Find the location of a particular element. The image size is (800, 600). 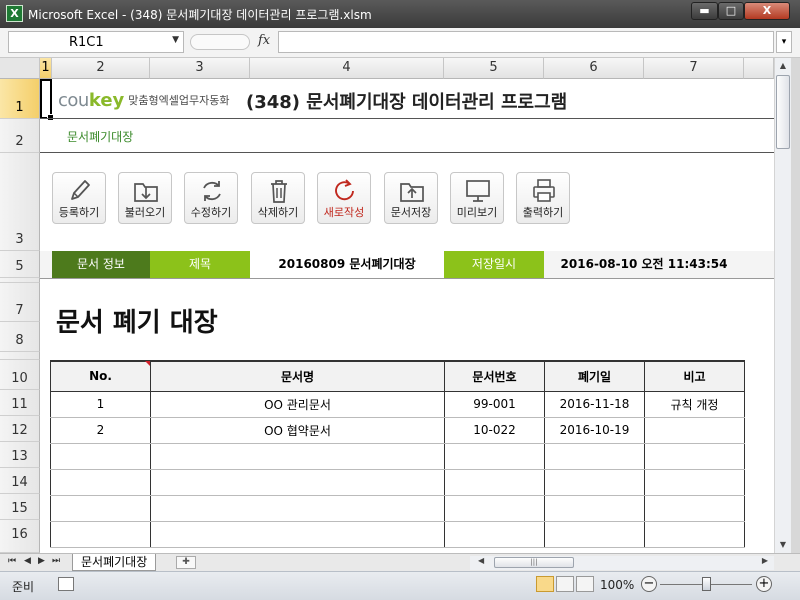

column-header: 7 is located at coordinates (694, 68).